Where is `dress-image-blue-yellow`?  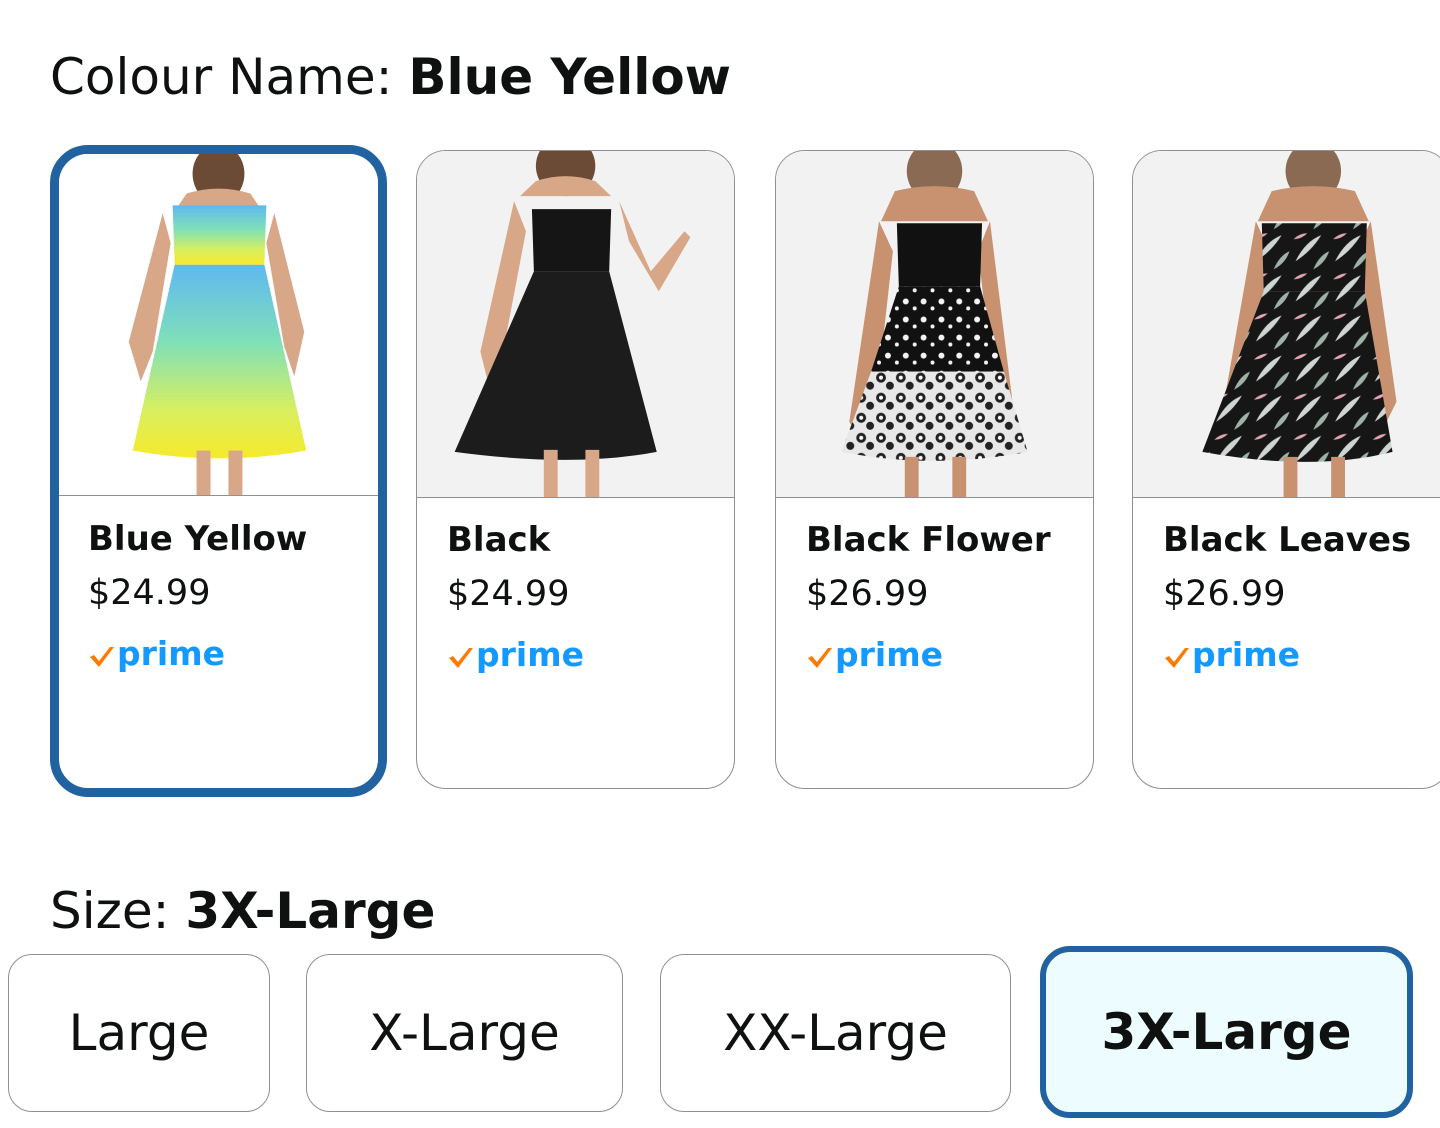 dress-image-blue-yellow is located at coordinates (218, 325).